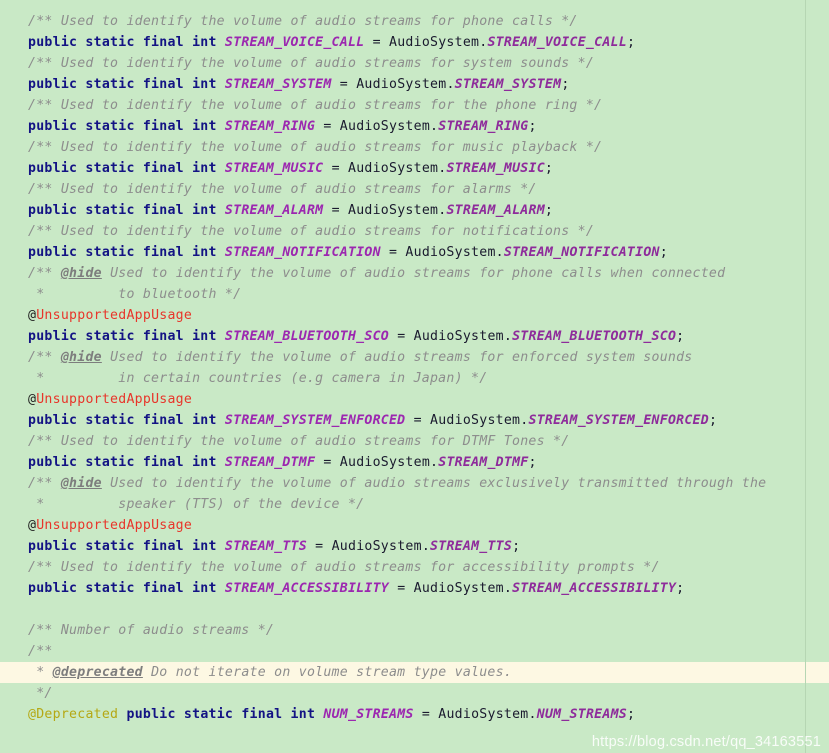 The height and width of the screenshot is (753, 829). What do you see at coordinates (32, 399) in the screenshot?
I see `annotation-at-icon: @` at bounding box center [32, 399].